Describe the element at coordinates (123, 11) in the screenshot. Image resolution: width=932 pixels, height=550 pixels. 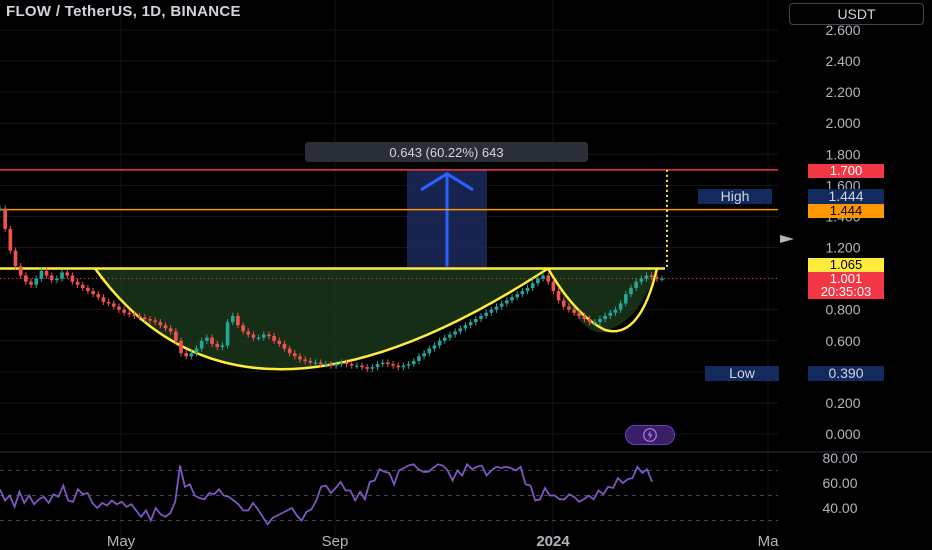
I see `chart-title: FLOW / TetherUS, 1D, BINANCE` at that location.